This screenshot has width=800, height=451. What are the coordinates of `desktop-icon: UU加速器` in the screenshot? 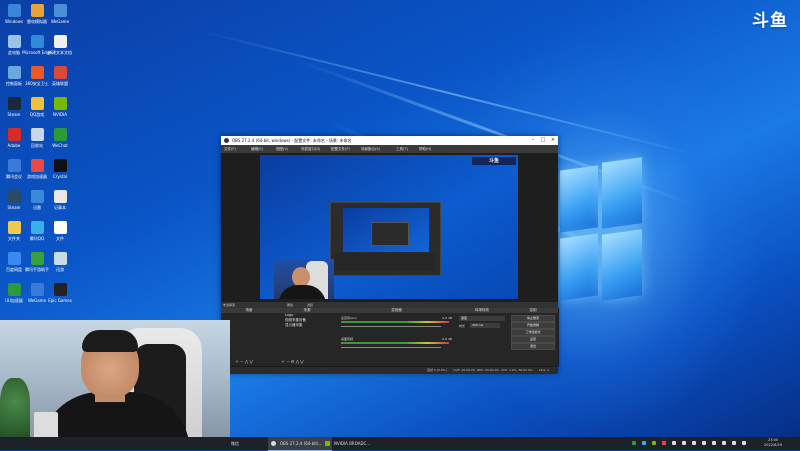 It's located at (14, 293).